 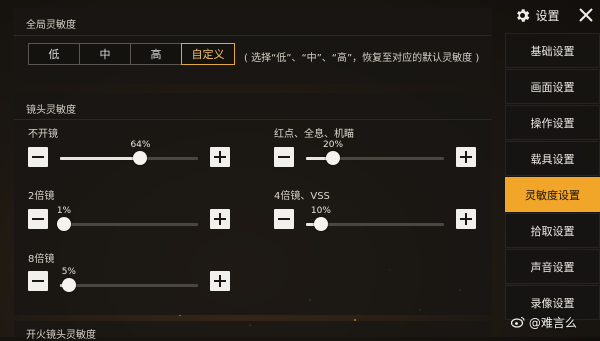 I want to click on slider-value: 64%, so click(x=140, y=145).